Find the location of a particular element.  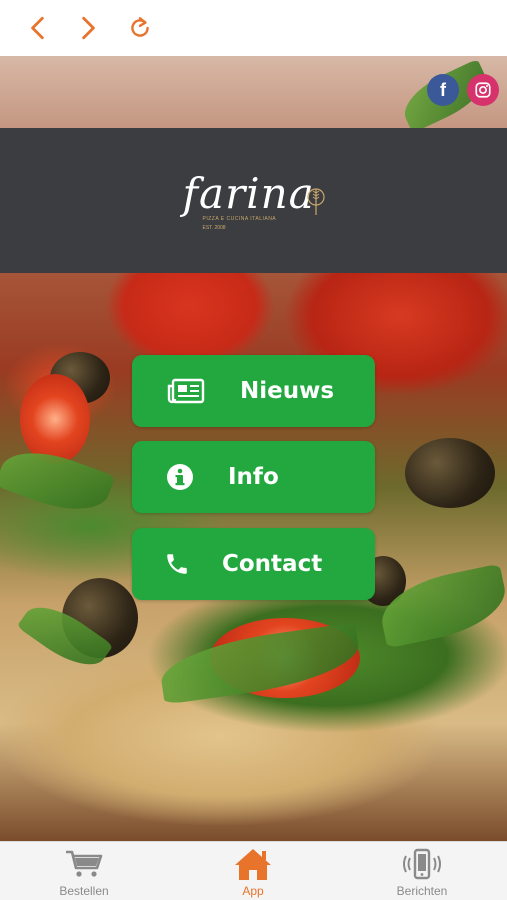

farina-logo: farina PIZZA E CUCINA ITALIANA EST. 2008 is located at coordinates (254, 201).